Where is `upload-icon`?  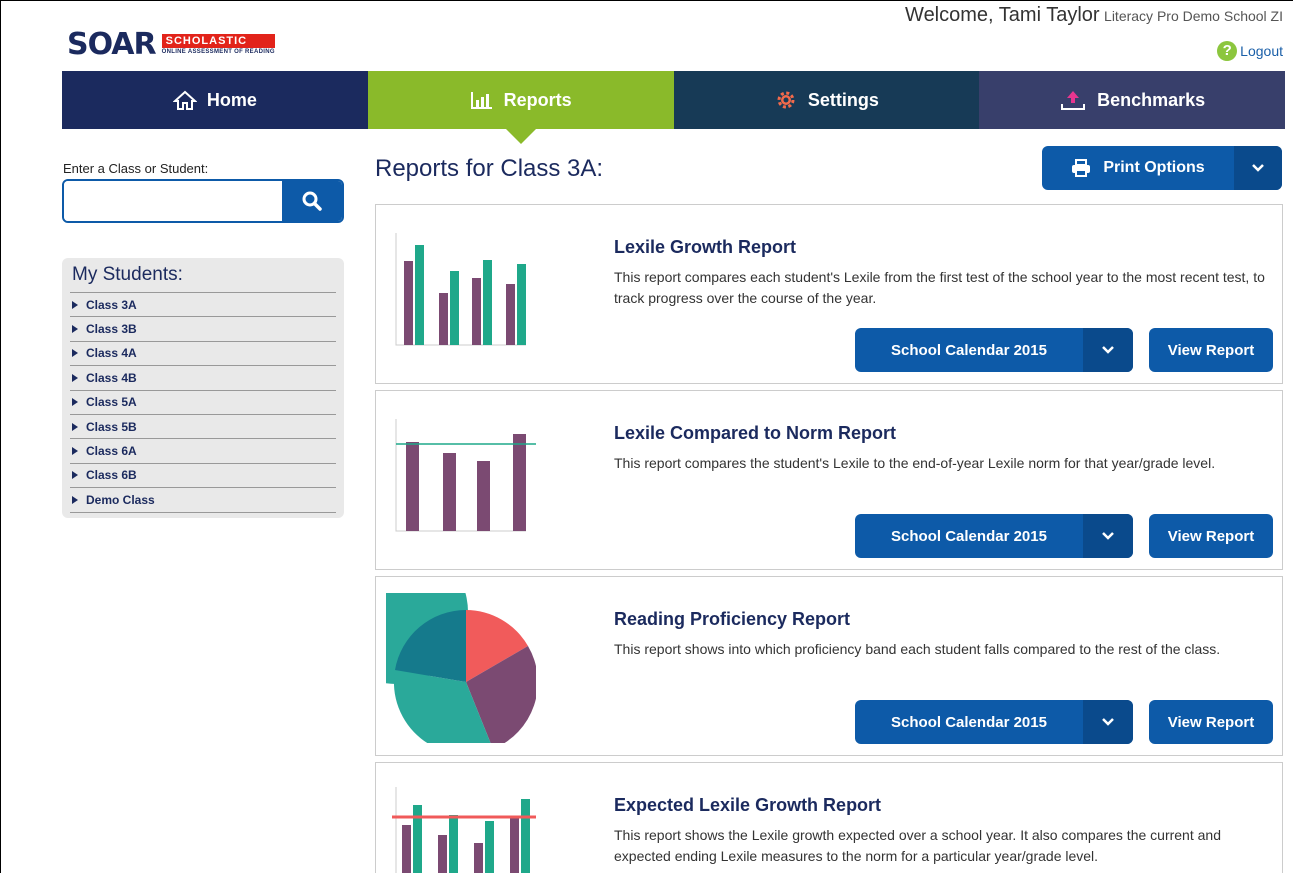 upload-icon is located at coordinates (1073, 100).